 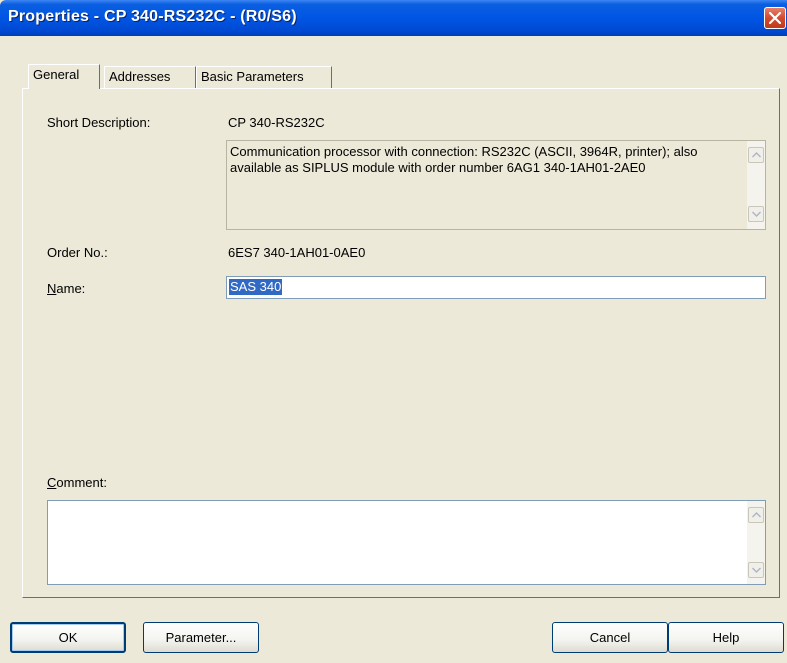 What do you see at coordinates (297, 252) in the screenshot?
I see `order-no-value: 6ES7 340-1AH01-0AE0` at bounding box center [297, 252].